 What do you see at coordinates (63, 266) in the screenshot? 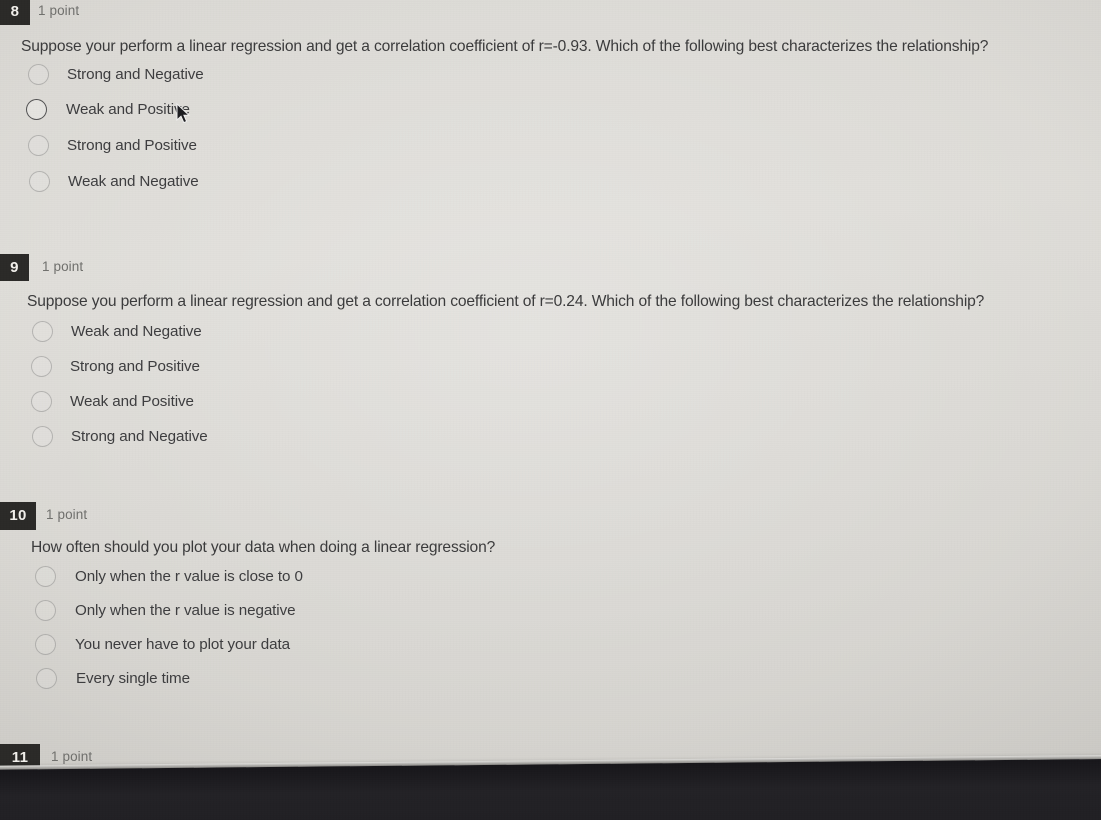
I see `question-points-9: 1 point` at bounding box center [63, 266].